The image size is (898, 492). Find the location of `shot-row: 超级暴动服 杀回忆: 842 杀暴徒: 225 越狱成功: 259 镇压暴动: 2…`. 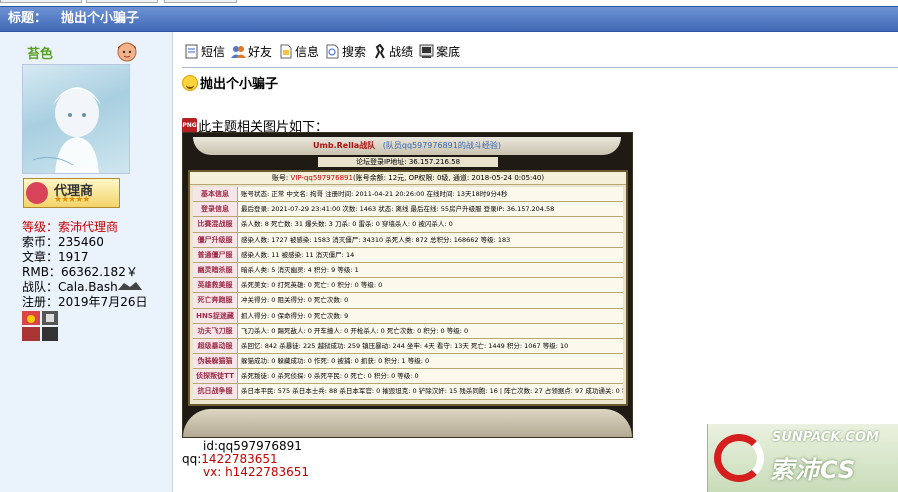

shot-row: 超级暴动服 杀回忆: 842 杀暴徒: 225 越狱成功: 259 镇压暴动: 2… is located at coordinates (408, 346).